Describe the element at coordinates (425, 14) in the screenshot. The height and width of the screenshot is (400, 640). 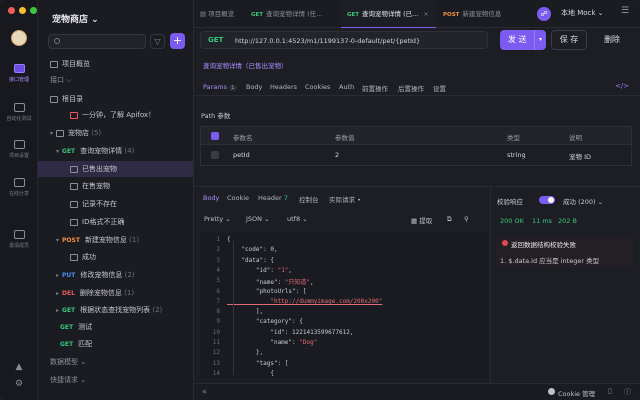
I see `close-icon: ×` at that location.